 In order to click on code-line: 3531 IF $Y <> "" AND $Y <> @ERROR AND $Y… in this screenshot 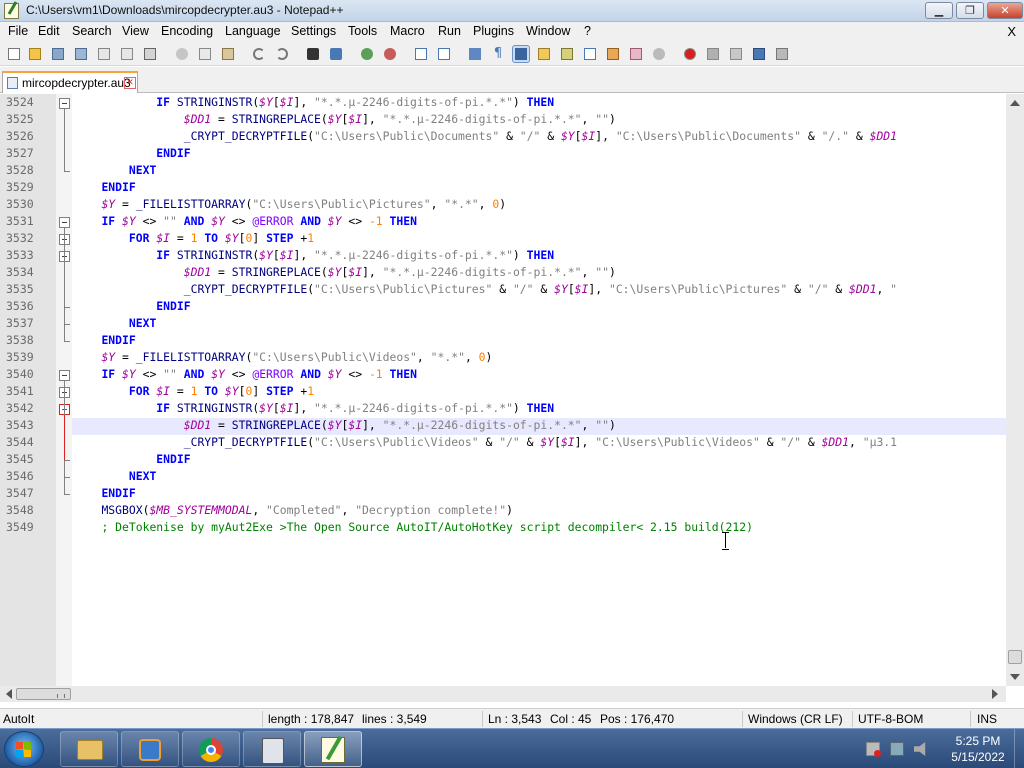, I will do `click(512, 222)`.